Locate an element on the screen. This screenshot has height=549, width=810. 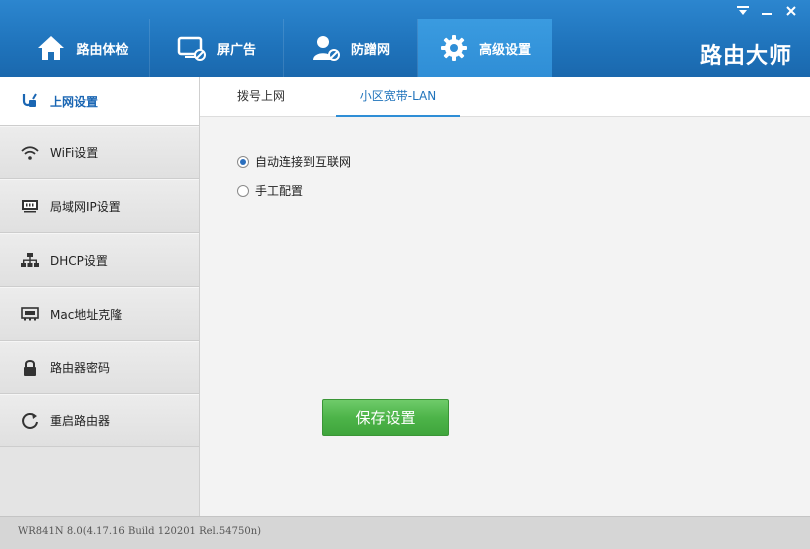
minimize-icon is located at coordinates (767, 11).